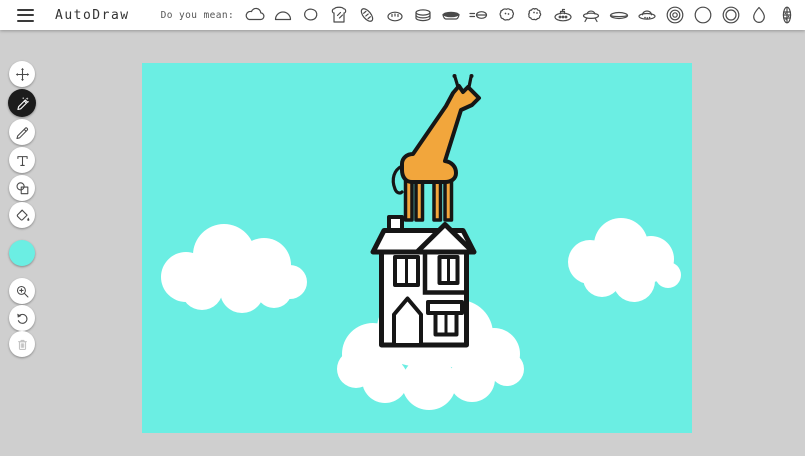 Image resolution: width=805 pixels, height=456 pixels. What do you see at coordinates (591, 15) in the screenshot?
I see `suggestion-ufo-legs-icon` at bounding box center [591, 15].